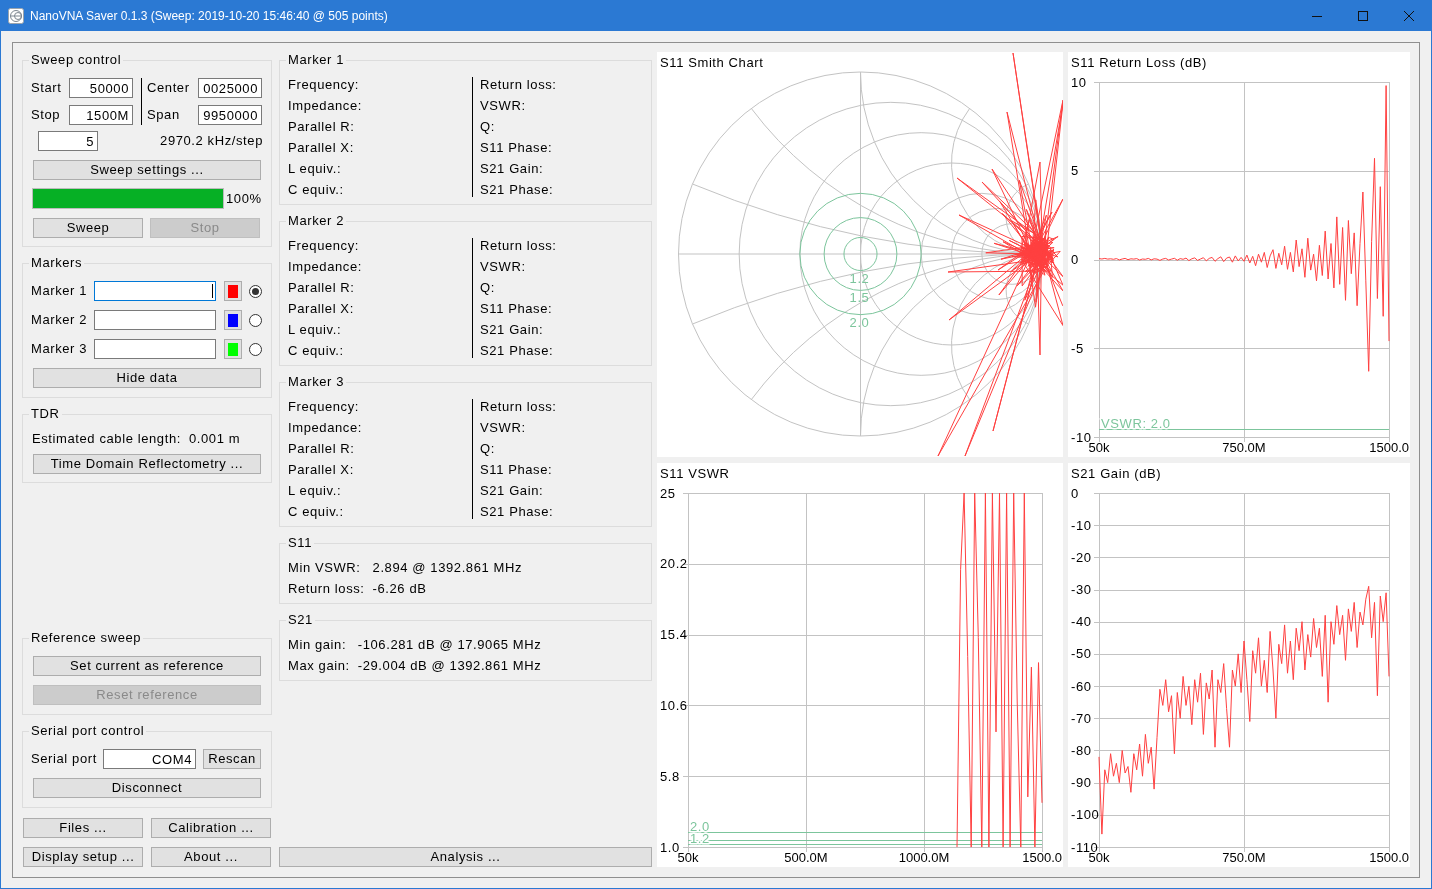  I want to click on progress-percent: 100%, so click(244, 198).